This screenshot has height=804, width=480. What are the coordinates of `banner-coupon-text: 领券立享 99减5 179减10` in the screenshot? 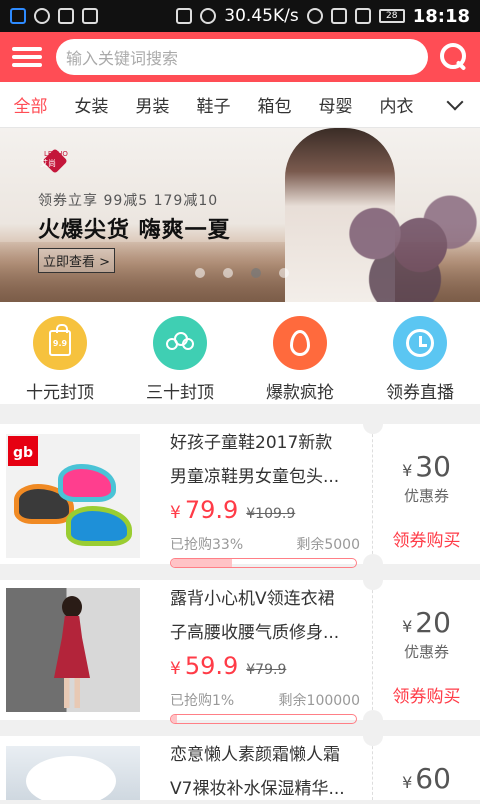 It's located at (128, 201).